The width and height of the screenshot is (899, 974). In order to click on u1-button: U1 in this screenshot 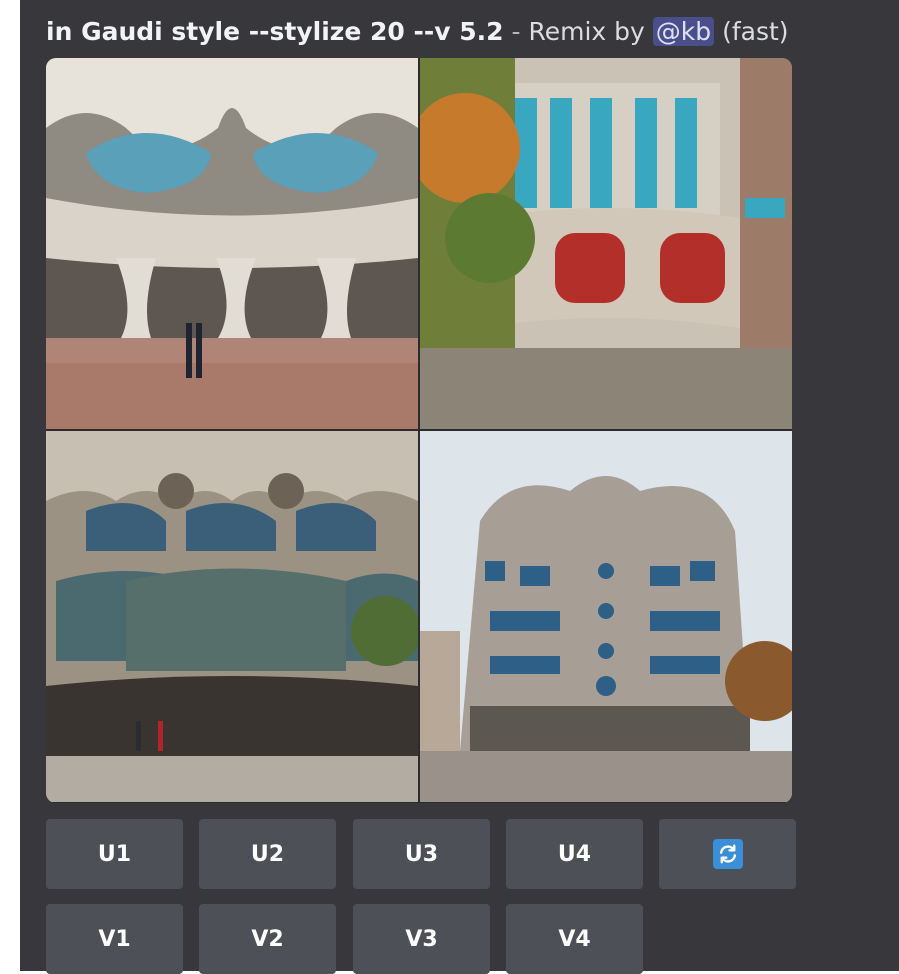, I will do `click(114, 854)`.